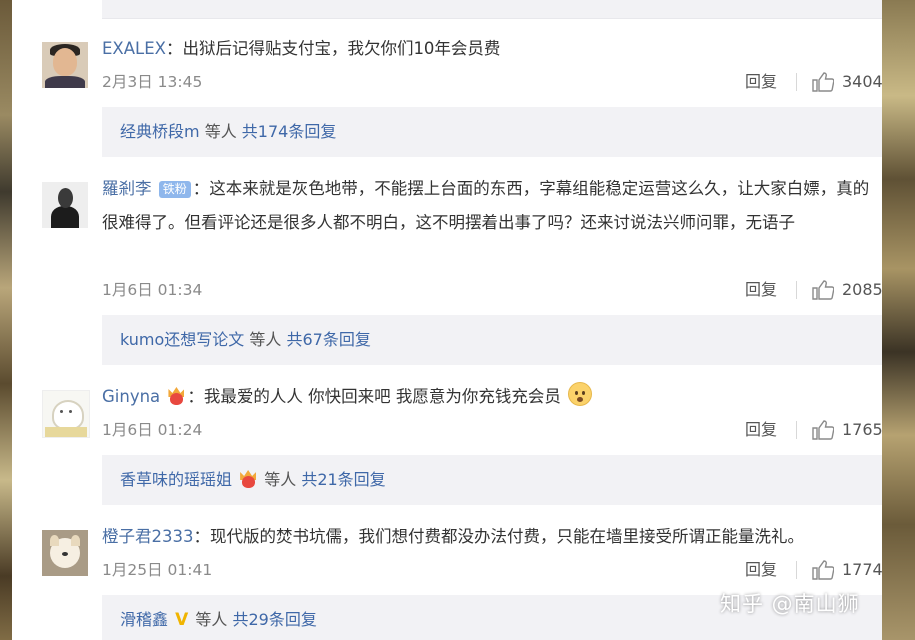  Describe the element at coordinates (174, 189) in the screenshot. I see `fan-badge: 铁粉` at that location.